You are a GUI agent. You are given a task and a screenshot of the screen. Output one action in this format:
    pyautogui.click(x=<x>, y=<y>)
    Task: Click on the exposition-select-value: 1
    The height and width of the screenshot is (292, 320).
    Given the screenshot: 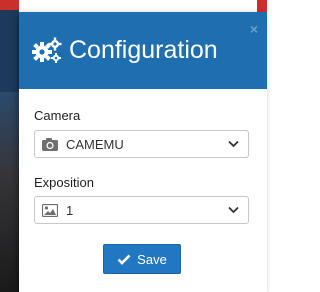 What is the action you would take?
    pyautogui.click(x=70, y=210)
    